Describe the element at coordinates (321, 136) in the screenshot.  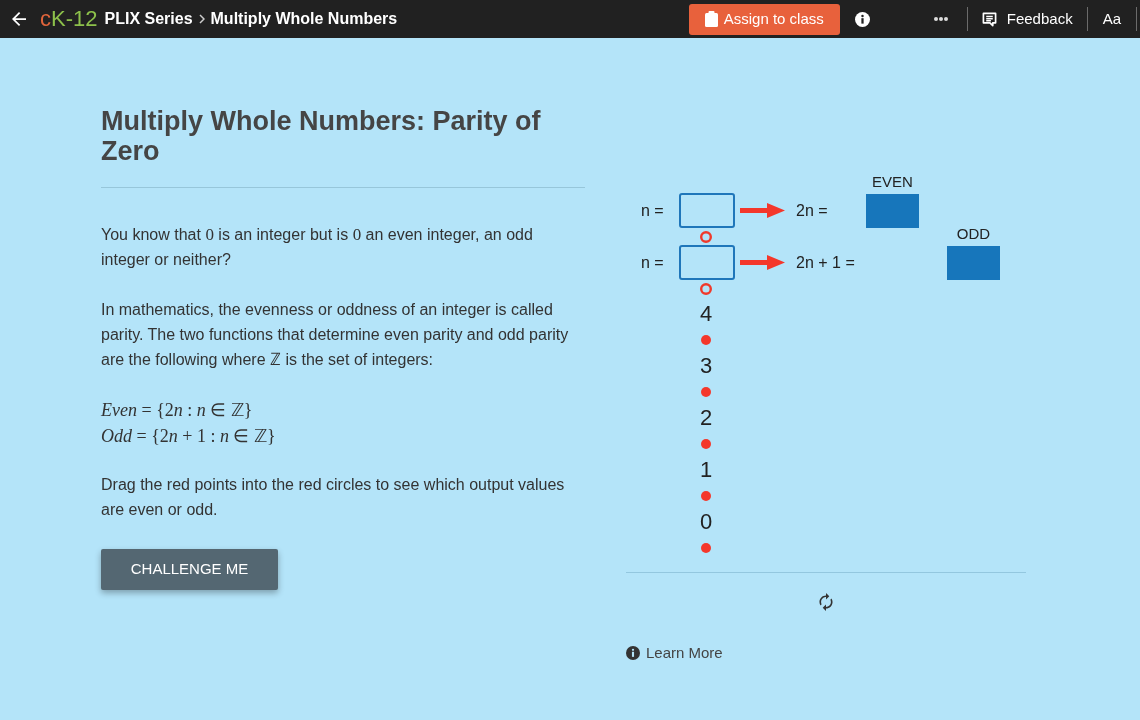
I see `lesson-title: Multiply Whole Numbers: Parity of Zero` at that location.